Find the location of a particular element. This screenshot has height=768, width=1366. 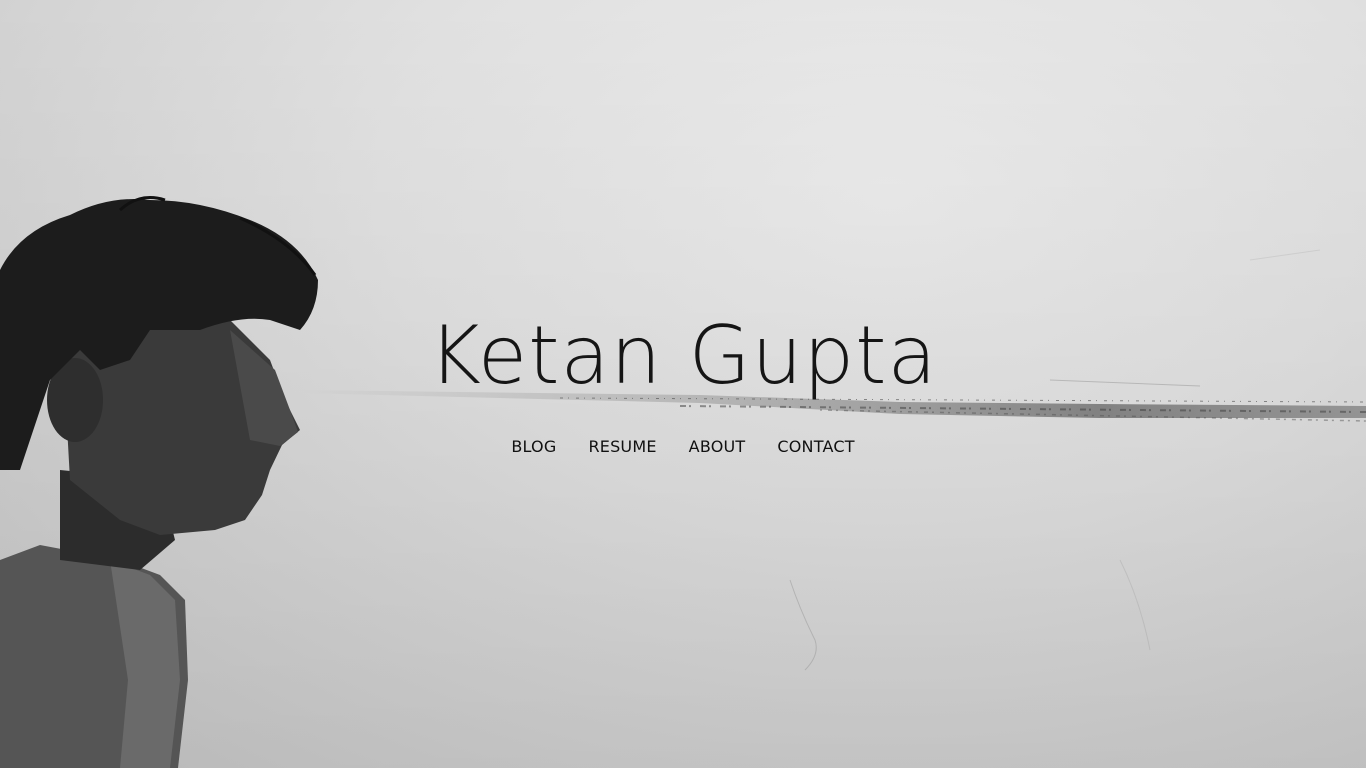

nav-link-resume: RESUME is located at coordinates (622, 447).